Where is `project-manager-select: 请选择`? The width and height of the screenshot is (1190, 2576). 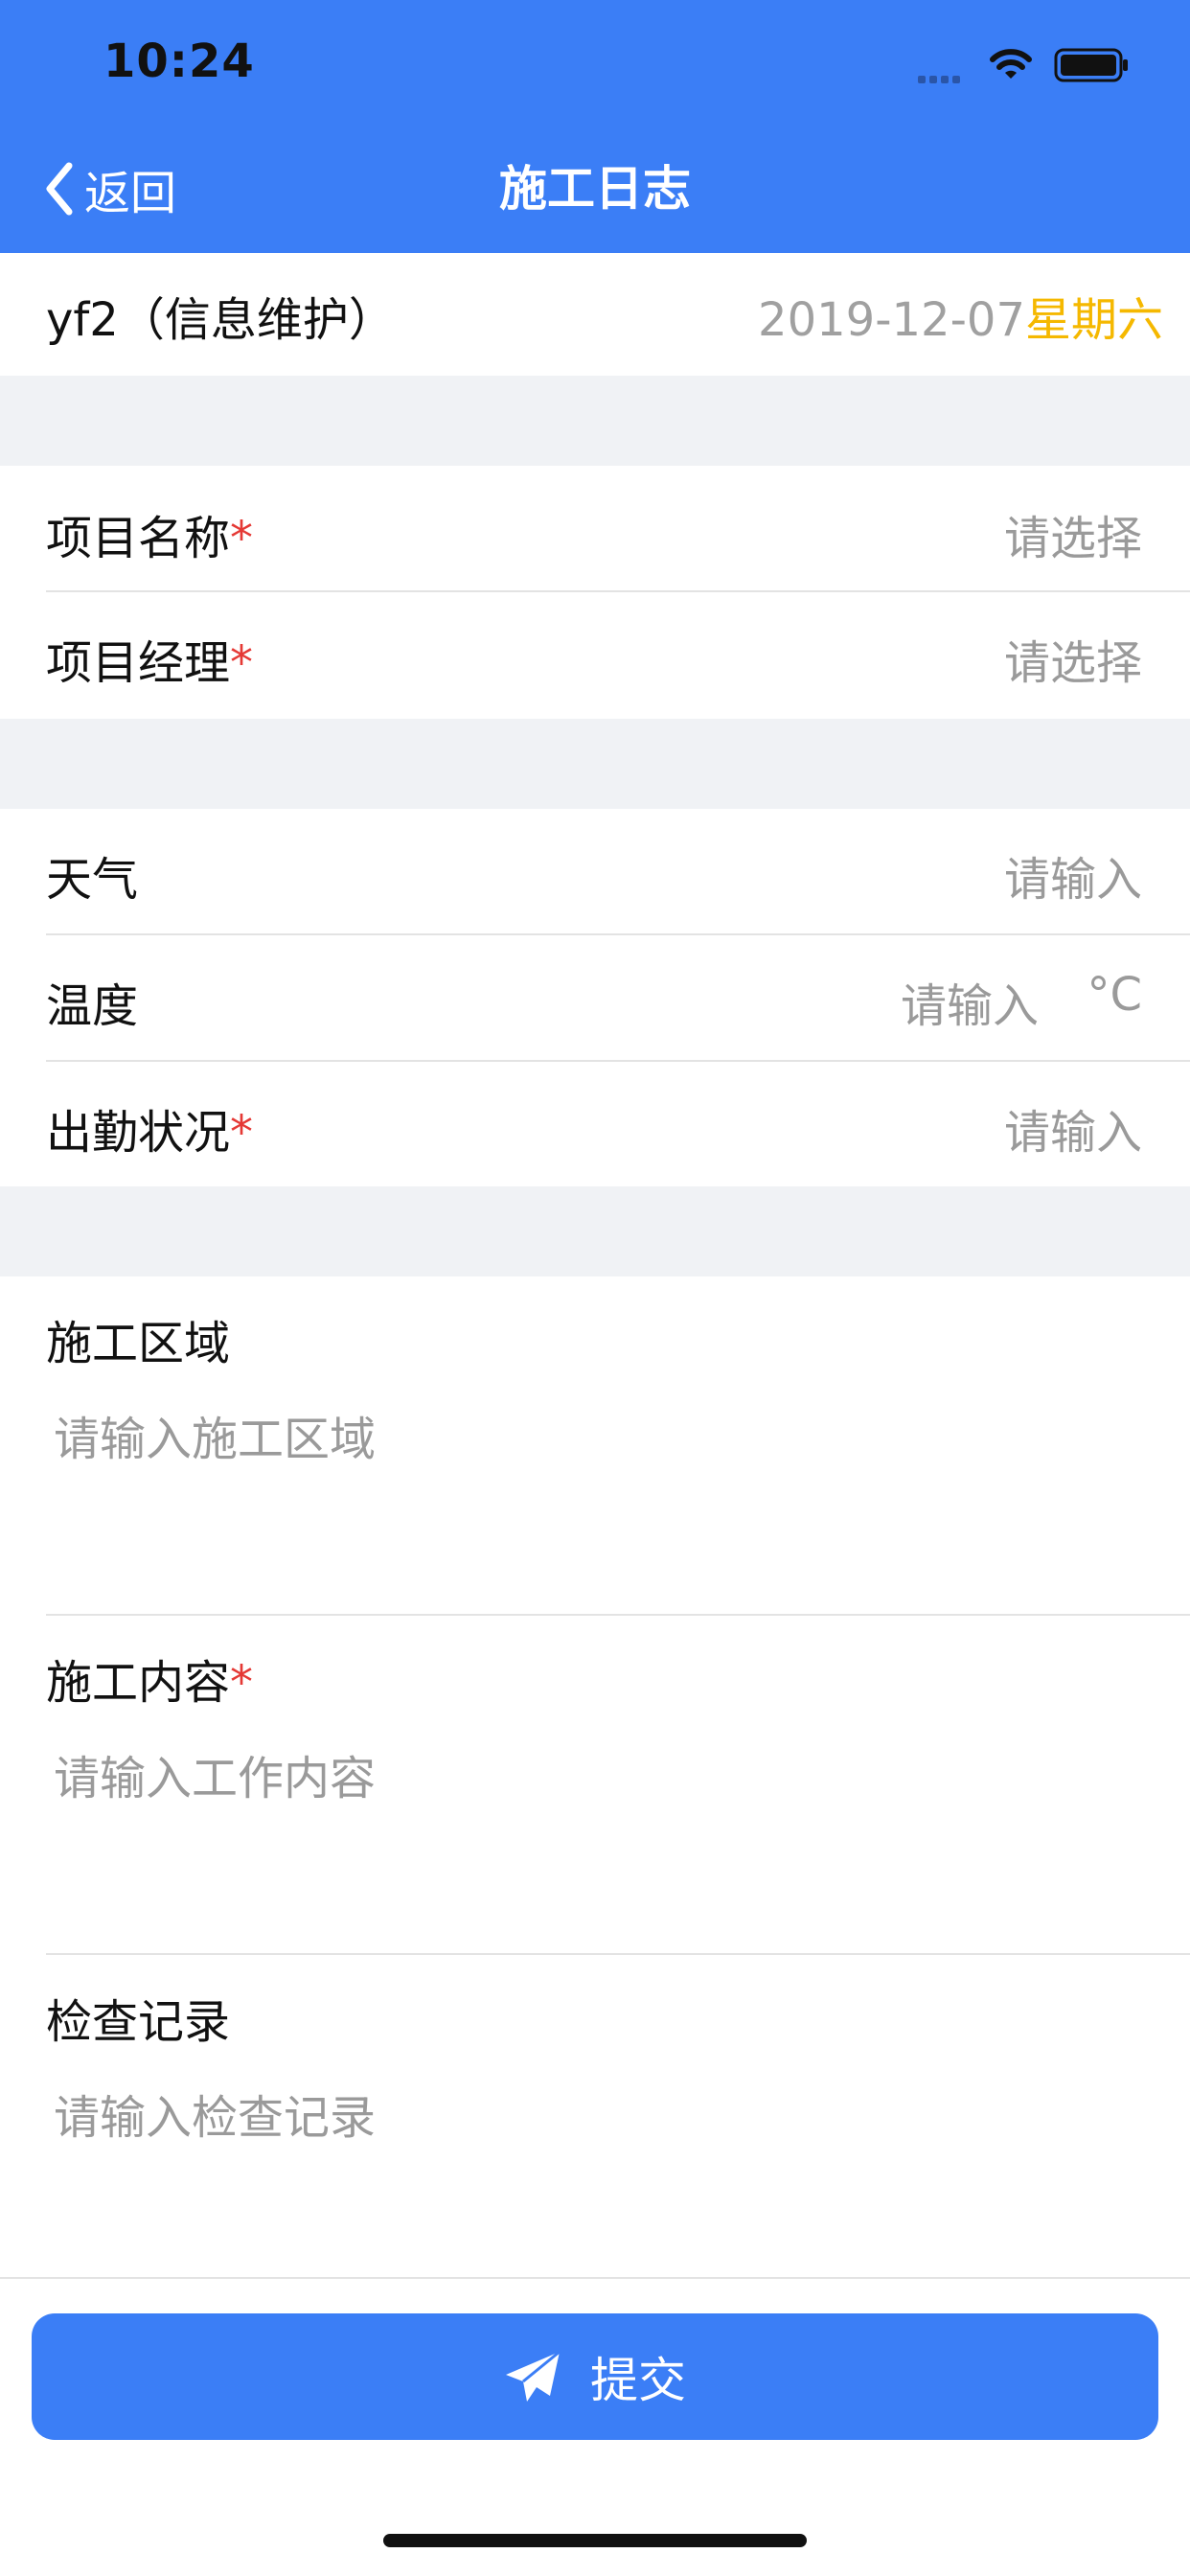
project-manager-select: 请选择 is located at coordinates (1073, 658).